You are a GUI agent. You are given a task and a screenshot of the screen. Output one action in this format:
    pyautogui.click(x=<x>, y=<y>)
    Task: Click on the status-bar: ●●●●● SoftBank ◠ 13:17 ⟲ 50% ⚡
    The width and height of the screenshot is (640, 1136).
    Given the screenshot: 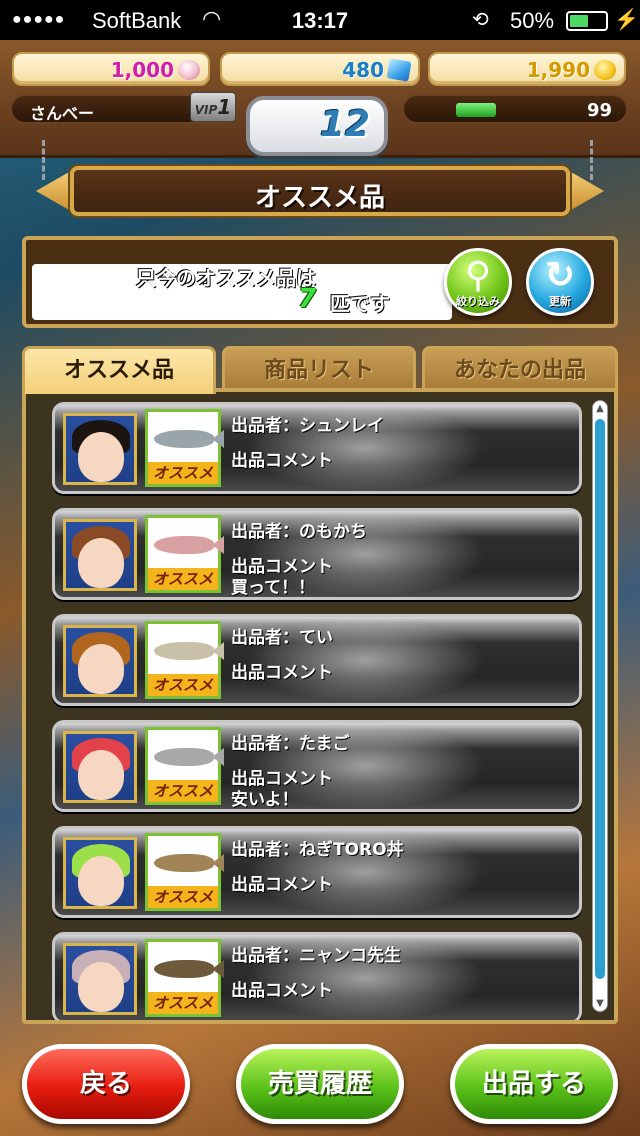 What is the action you would take?
    pyautogui.click(x=320, y=20)
    